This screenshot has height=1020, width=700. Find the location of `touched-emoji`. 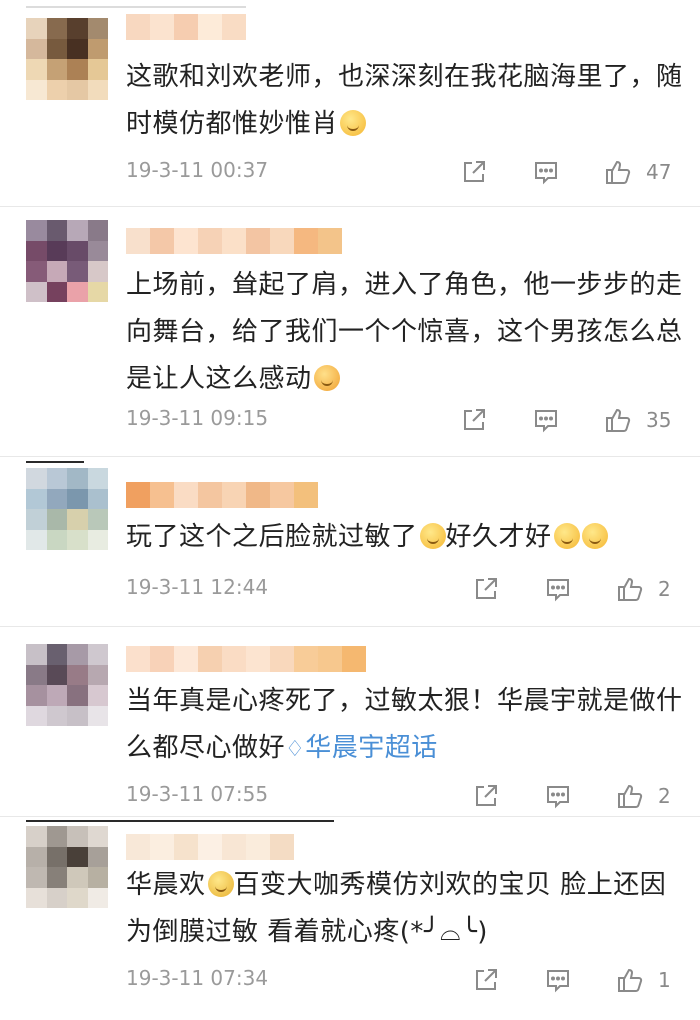

touched-emoji is located at coordinates (326, 378).